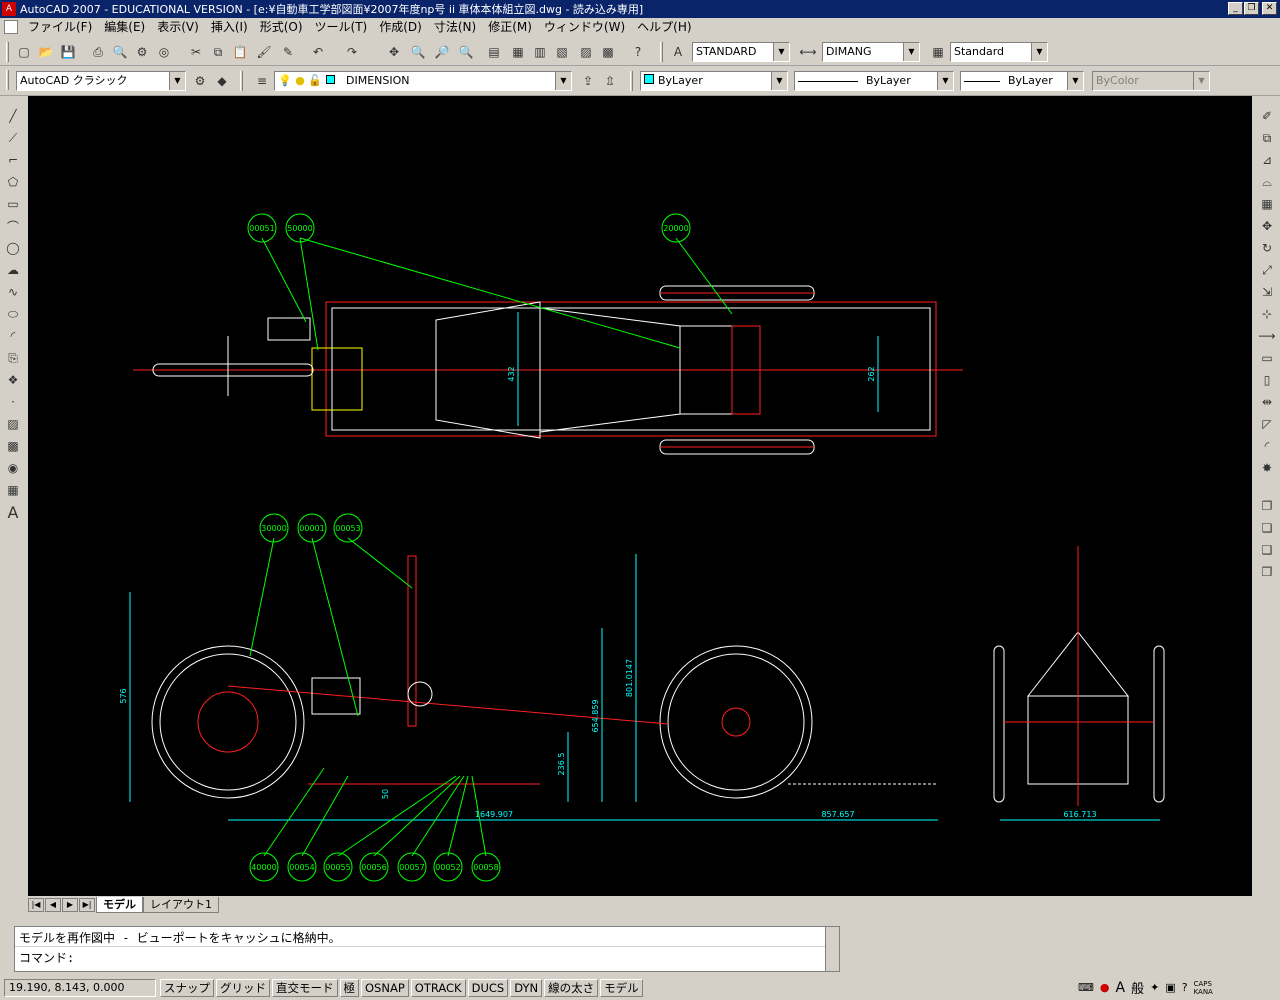  What do you see at coordinates (400, 27) in the screenshot?
I see `menu-draw: 作成(D)` at bounding box center [400, 27].